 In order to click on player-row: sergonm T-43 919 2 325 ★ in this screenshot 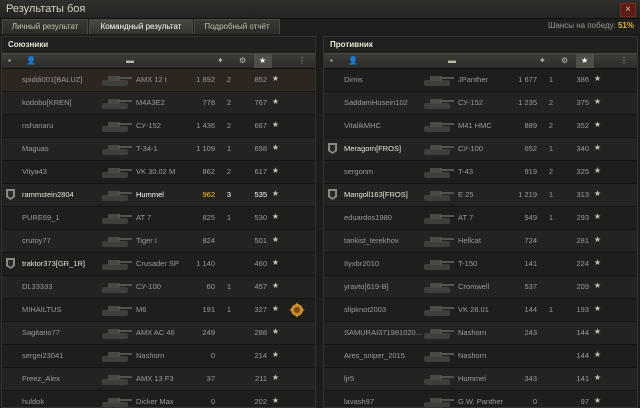, I will do `click(480, 172)`.